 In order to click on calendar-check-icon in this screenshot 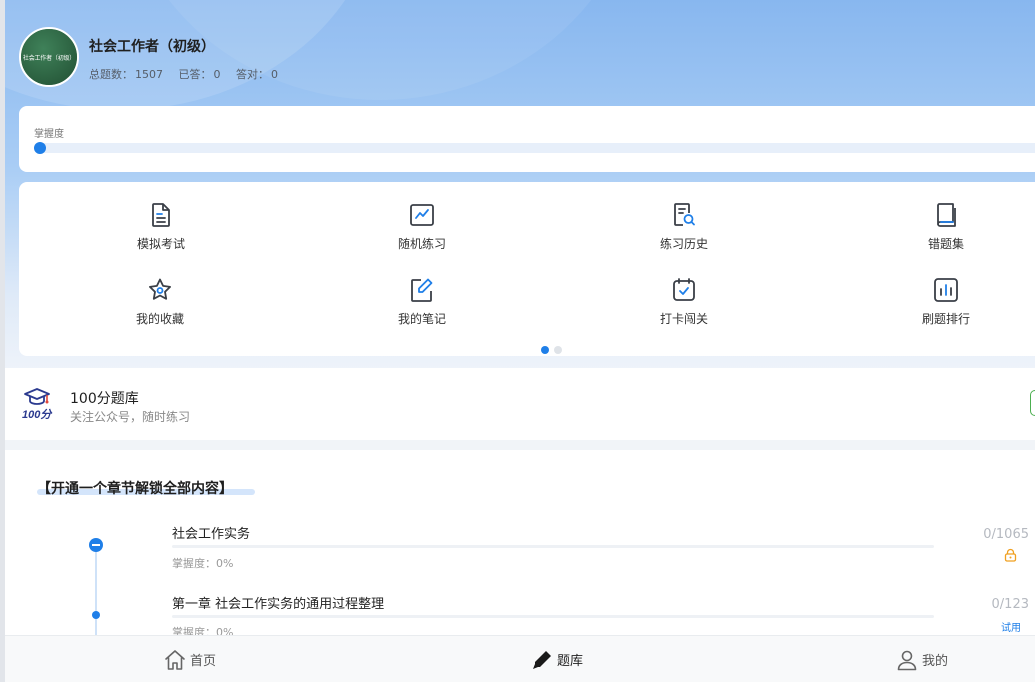, I will do `click(684, 289)`.